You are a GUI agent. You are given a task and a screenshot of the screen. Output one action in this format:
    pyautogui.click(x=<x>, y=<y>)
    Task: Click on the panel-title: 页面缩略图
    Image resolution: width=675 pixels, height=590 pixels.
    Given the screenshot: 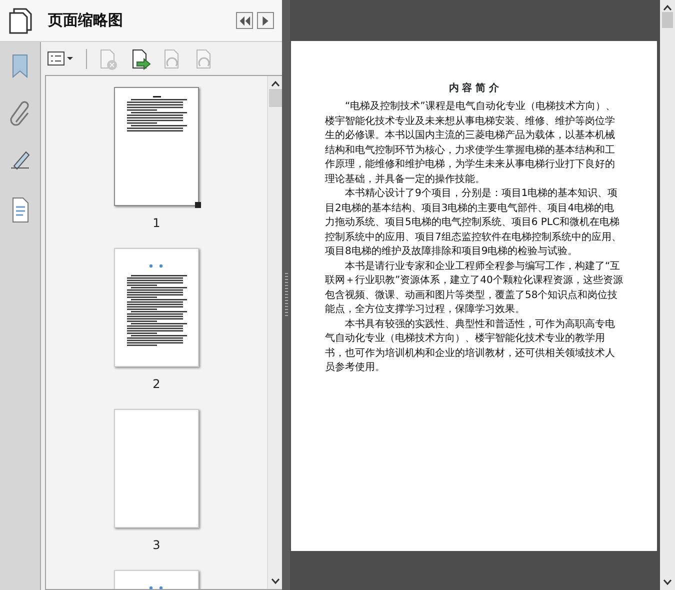 What is the action you would take?
    pyautogui.click(x=85, y=21)
    